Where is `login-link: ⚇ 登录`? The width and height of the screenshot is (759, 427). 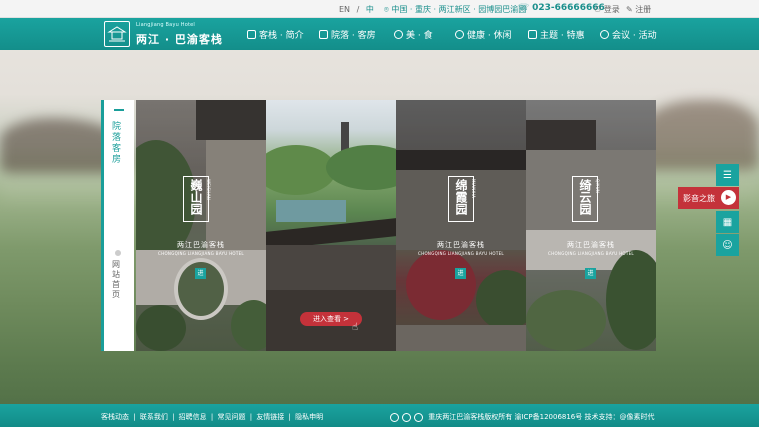 login-link: ⚇ 登录 is located at coordinates (607, 9).